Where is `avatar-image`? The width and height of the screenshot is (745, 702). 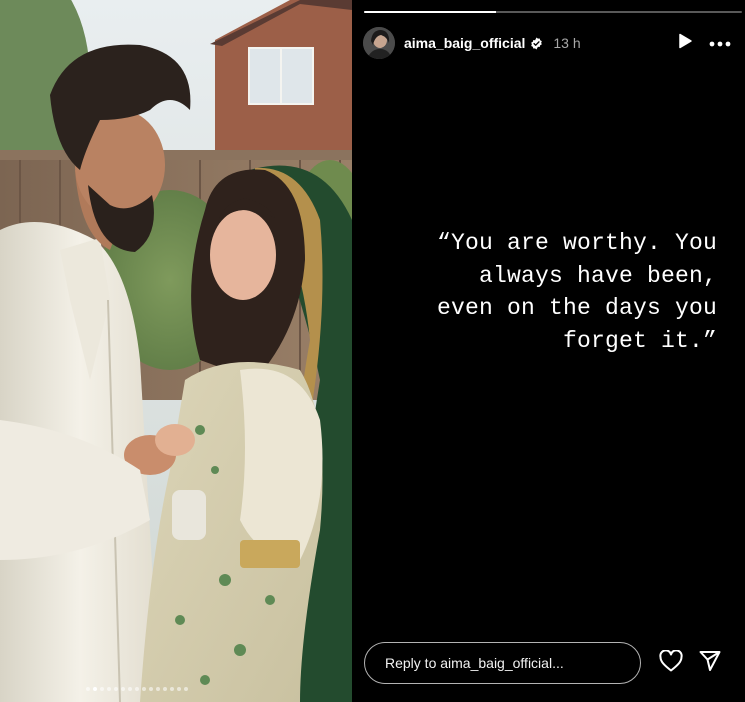 avatar-image is located at coordinates (379, 43).